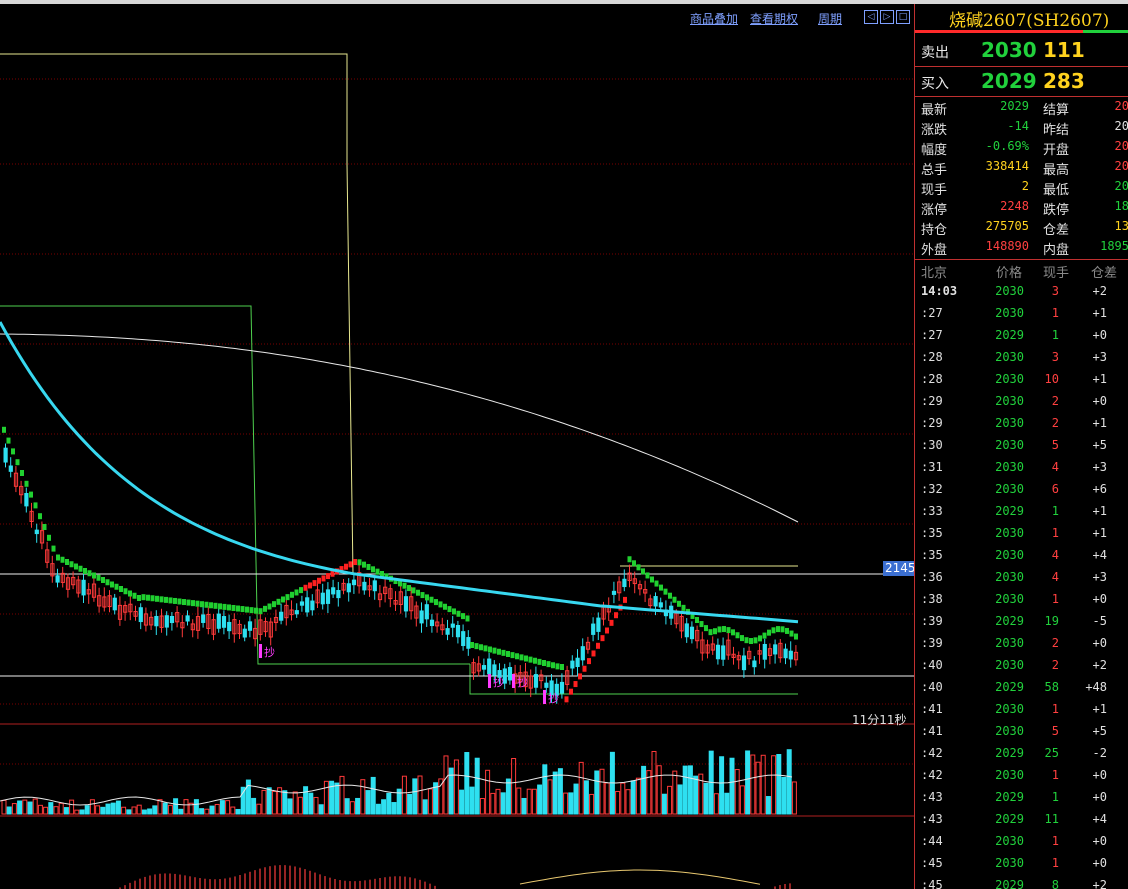  I want to click on tick-row: :28 2030 10 +1, so click(1021, 379).